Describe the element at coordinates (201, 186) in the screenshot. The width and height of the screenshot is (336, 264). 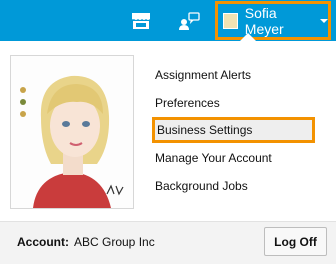
I see `menu-item-background-jobs: Background Jobs` at that location.